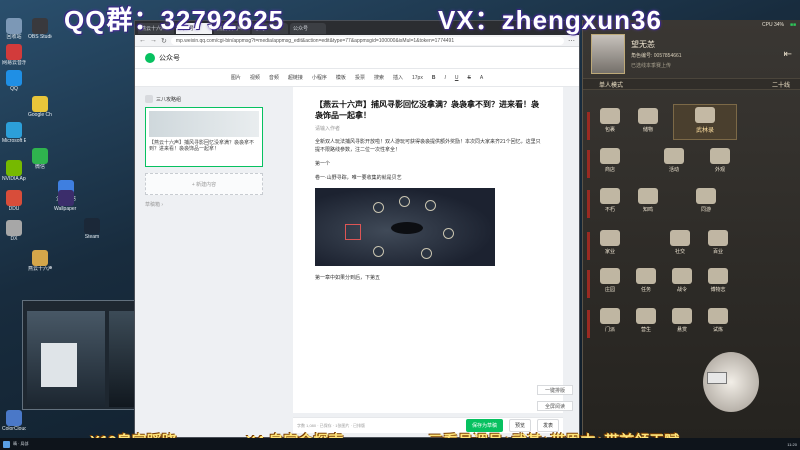  I want to click on tile-bag: 包裹, so click(610, 123).